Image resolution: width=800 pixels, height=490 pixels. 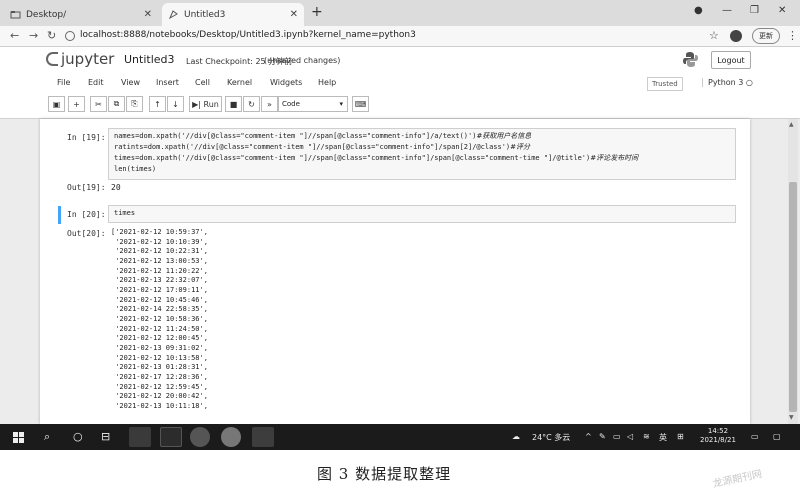 I want to click on paste-icon: ⎘, so click(x=134, y=104).